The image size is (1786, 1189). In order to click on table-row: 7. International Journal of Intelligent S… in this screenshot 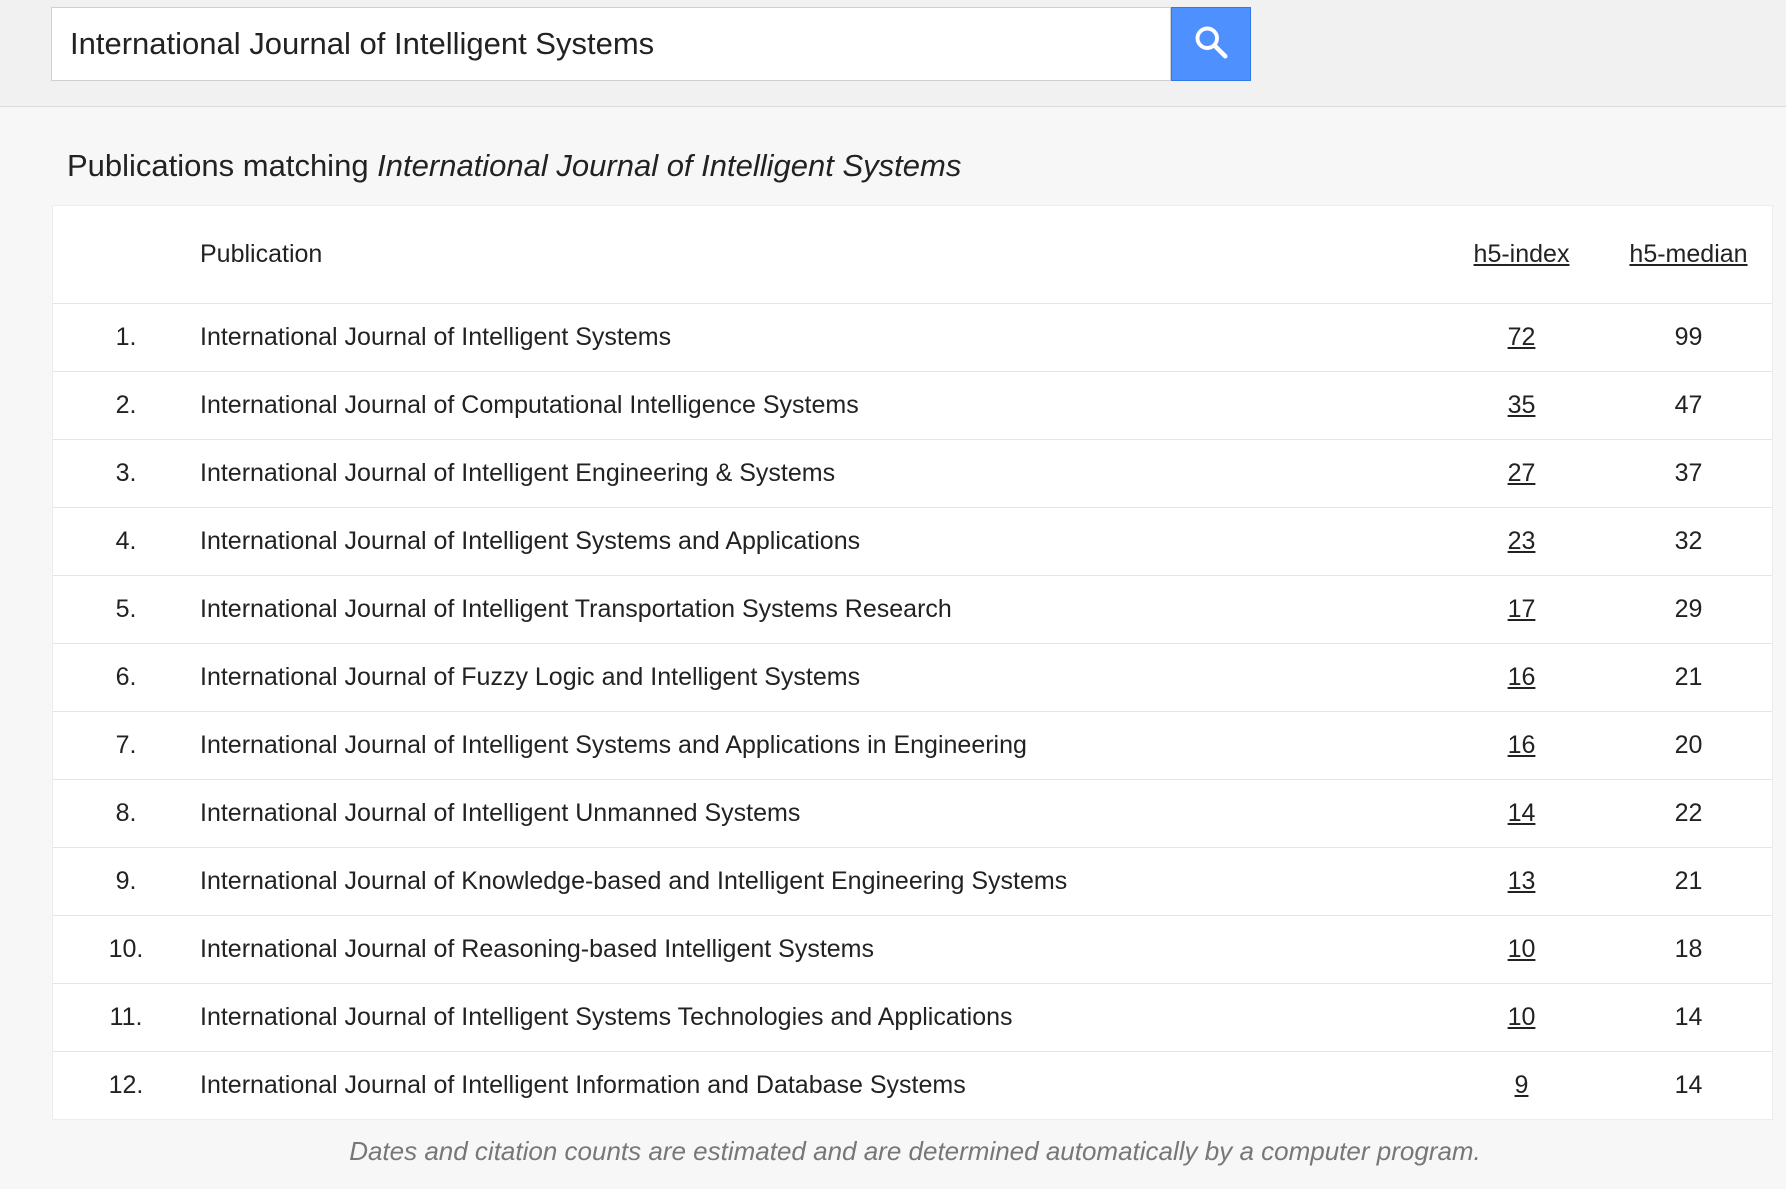, I will do `click(912, 745)`.